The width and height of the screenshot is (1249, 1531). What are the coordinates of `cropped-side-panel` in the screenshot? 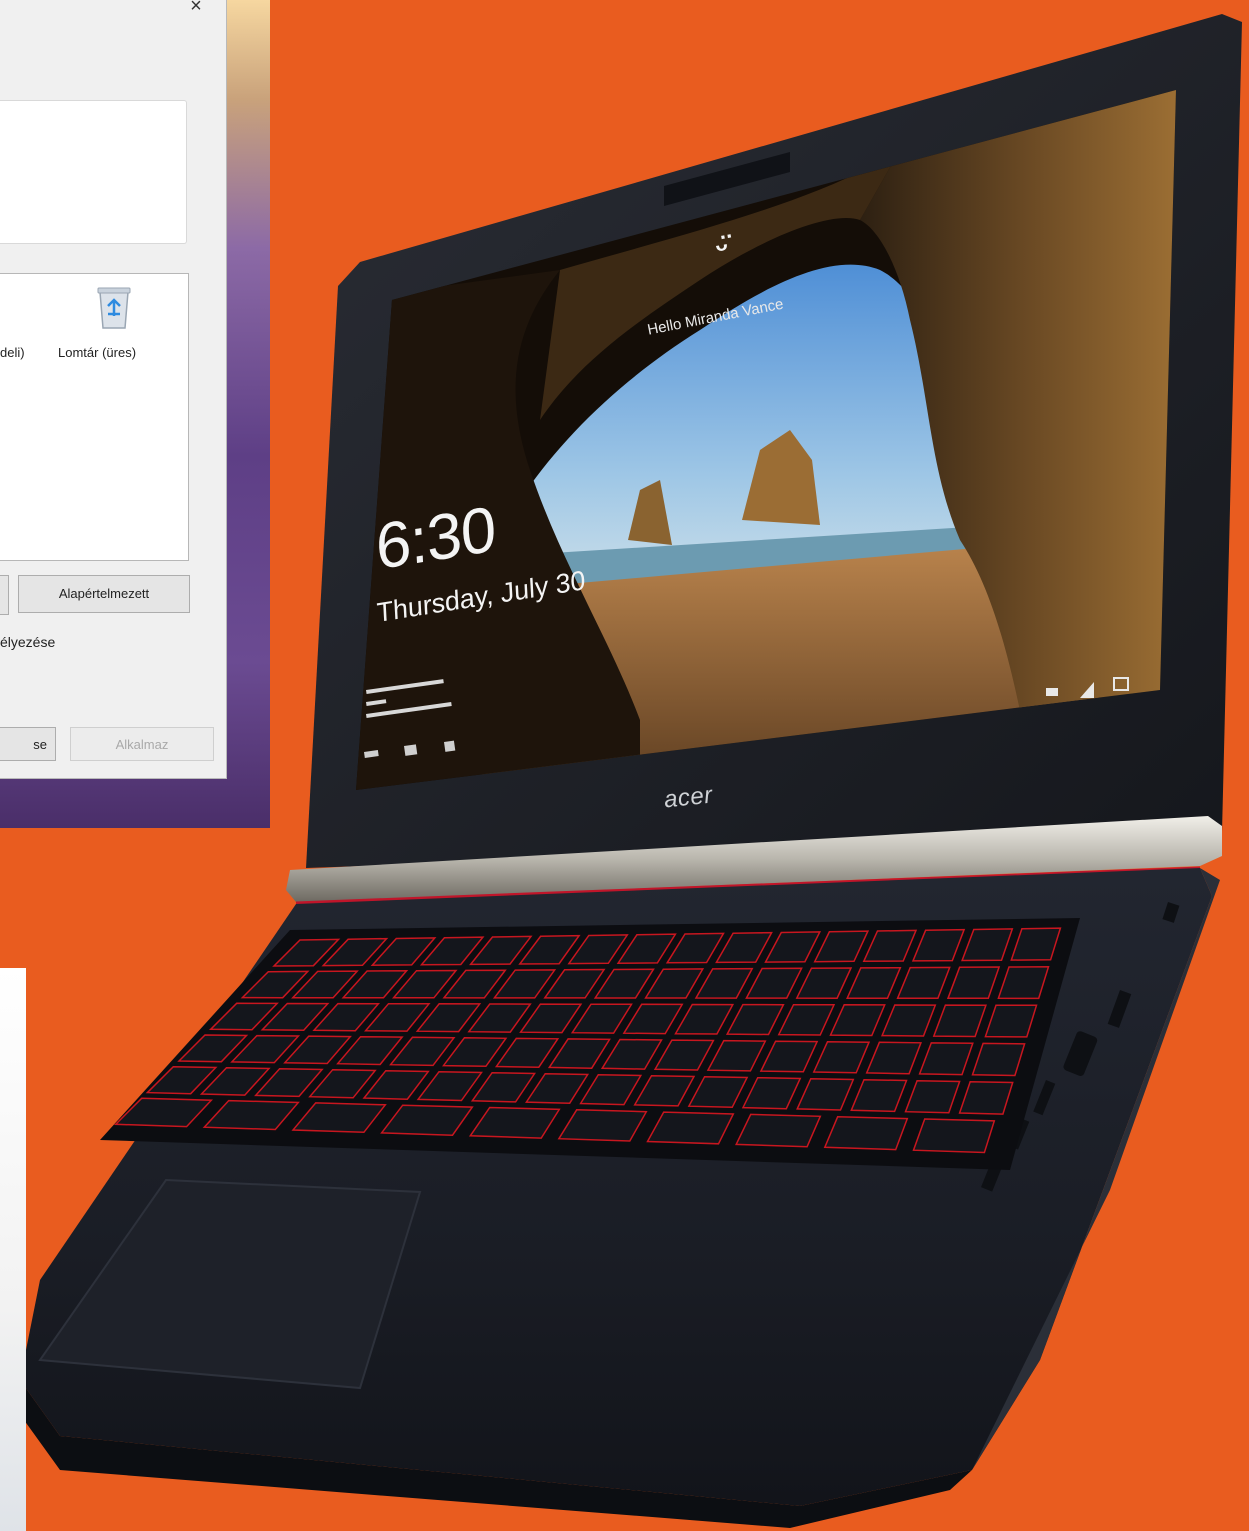 It's located at (13, 1249).